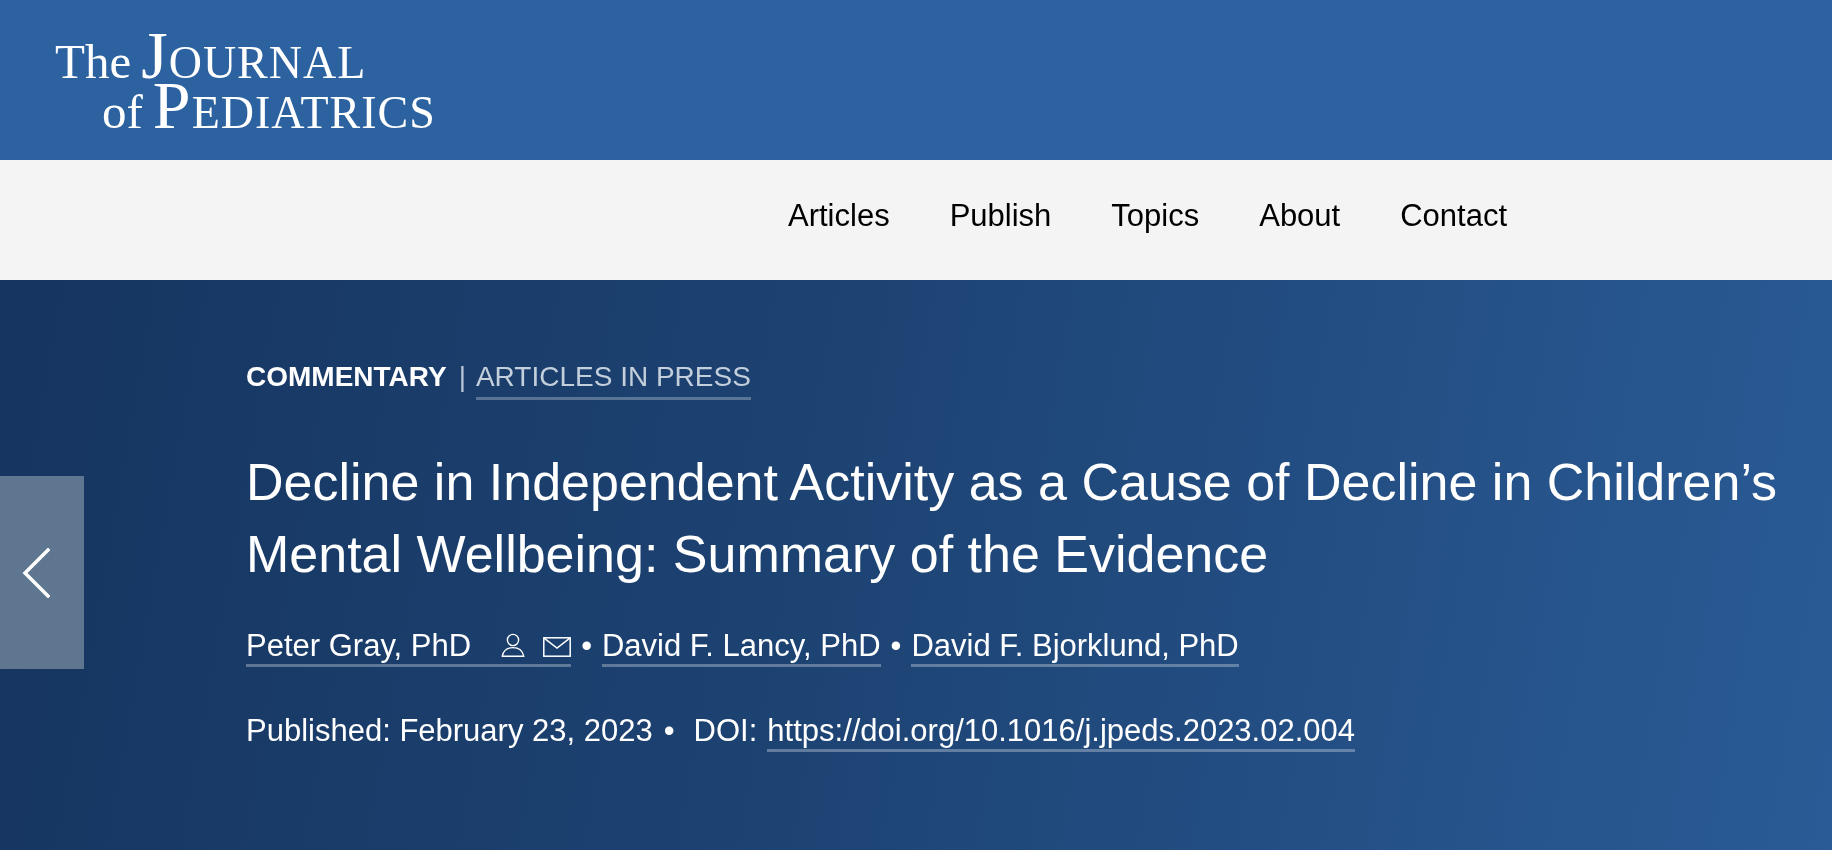 The width and height of the screenshot is (1832, 850). What do you see at coordinates (409, 646) in the screenshot?
I see `author-link: Peter Gray, PhD` at bounding box center [409, 646].